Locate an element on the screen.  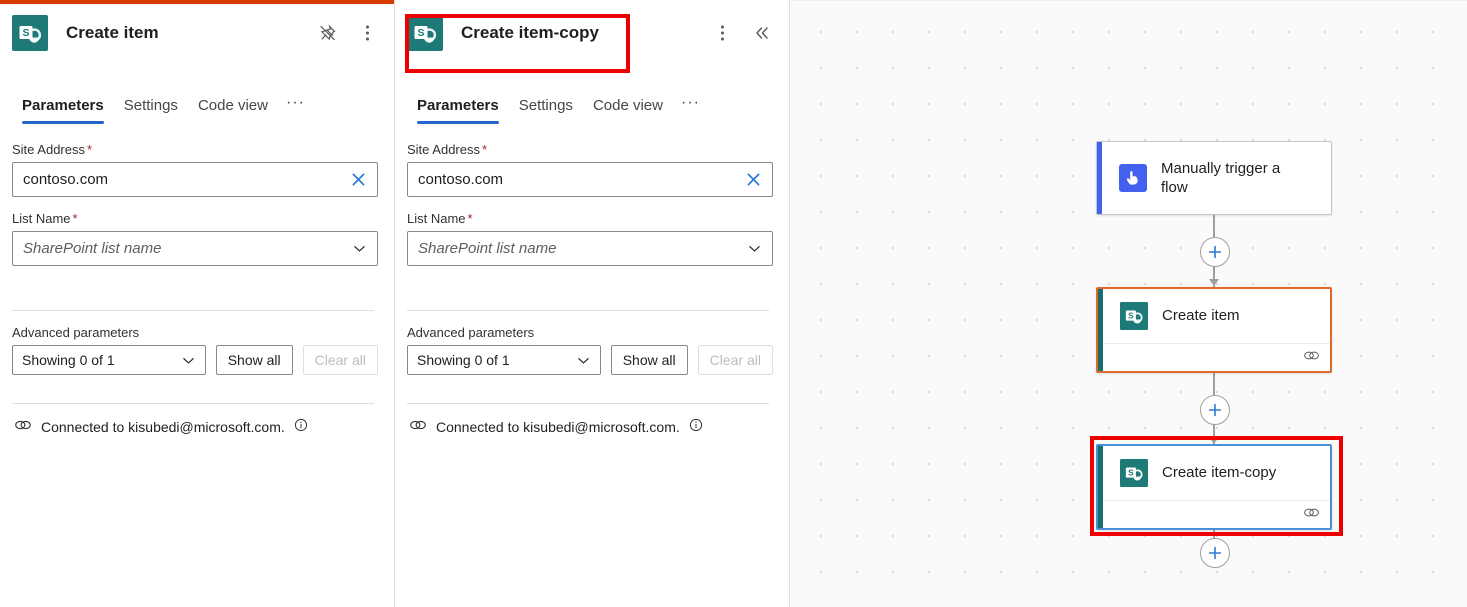
sharepoint-icon: S is located at coordinates (1134, 316).